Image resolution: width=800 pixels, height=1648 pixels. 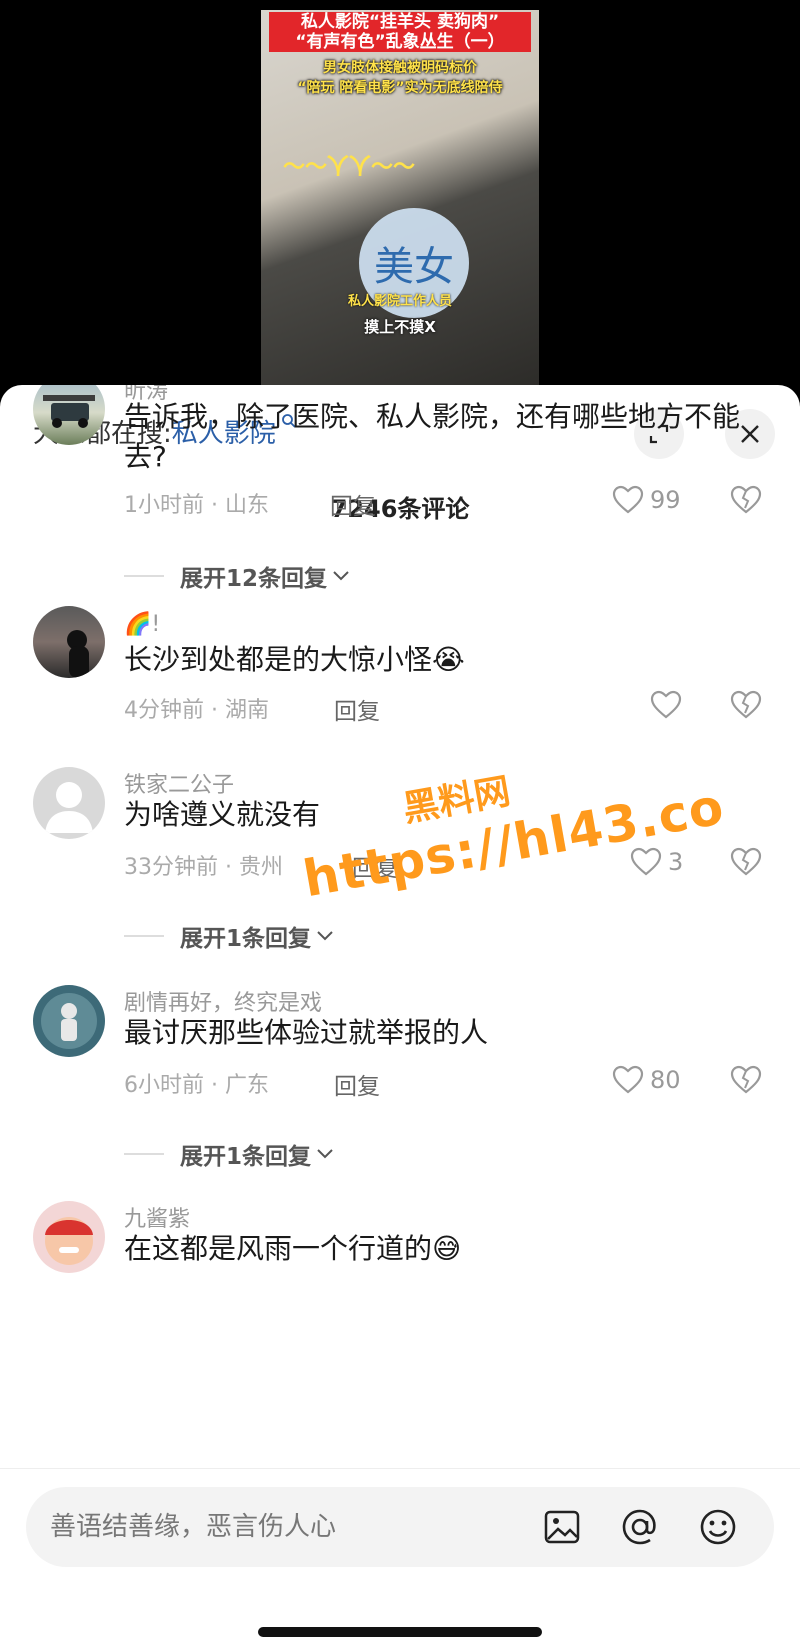 I want to click on emoji-icon, so click(x=718, y=1527).